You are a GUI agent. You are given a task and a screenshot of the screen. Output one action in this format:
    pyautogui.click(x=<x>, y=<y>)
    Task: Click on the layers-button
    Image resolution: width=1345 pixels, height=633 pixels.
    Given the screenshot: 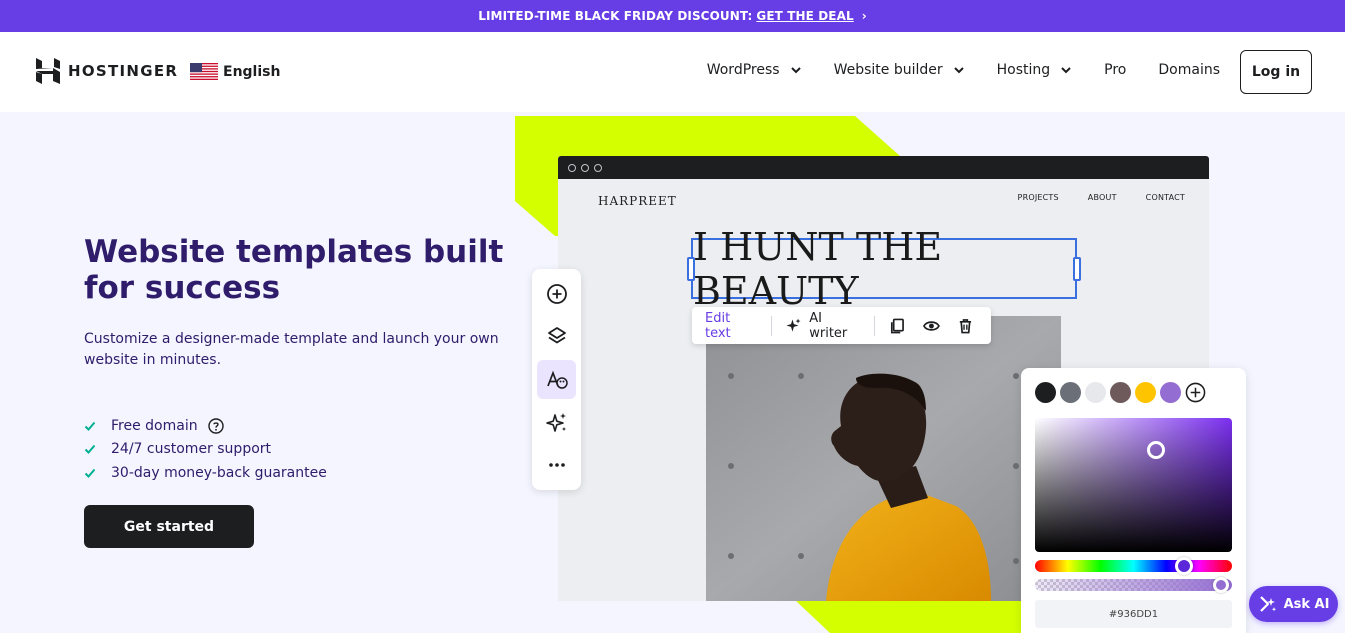 What is the action you would take?
    pyautogui.click(x=556, y=335)
    